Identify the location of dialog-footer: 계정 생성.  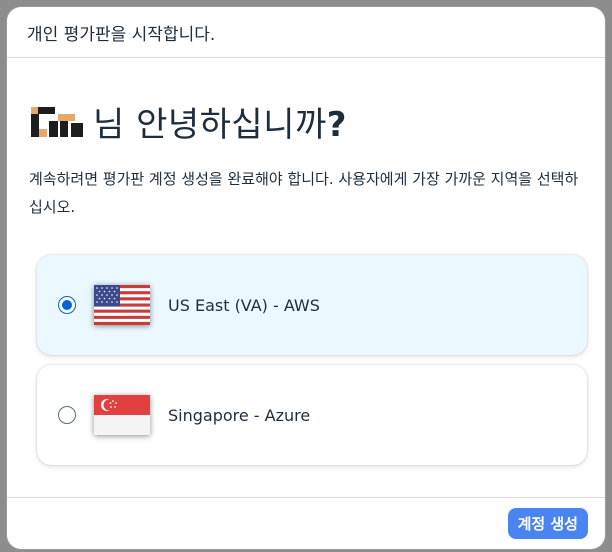
(306, 523).